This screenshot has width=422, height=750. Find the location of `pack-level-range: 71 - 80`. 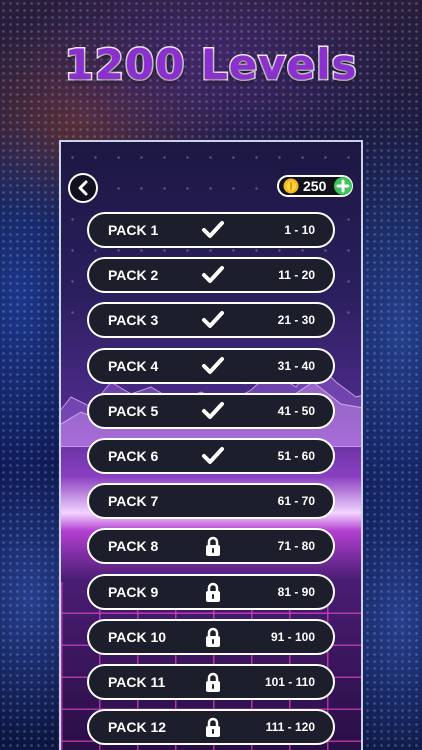

pack-level-range: 71 - 80 is located at coordinates (296, 546).